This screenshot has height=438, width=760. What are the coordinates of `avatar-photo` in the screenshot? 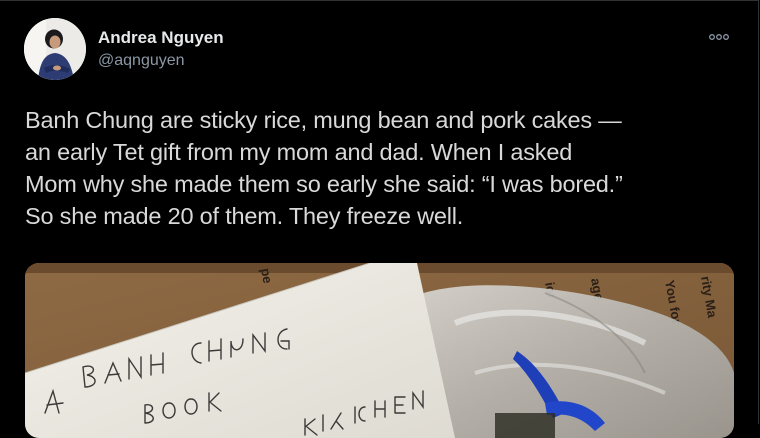 It's located at (55, 49).